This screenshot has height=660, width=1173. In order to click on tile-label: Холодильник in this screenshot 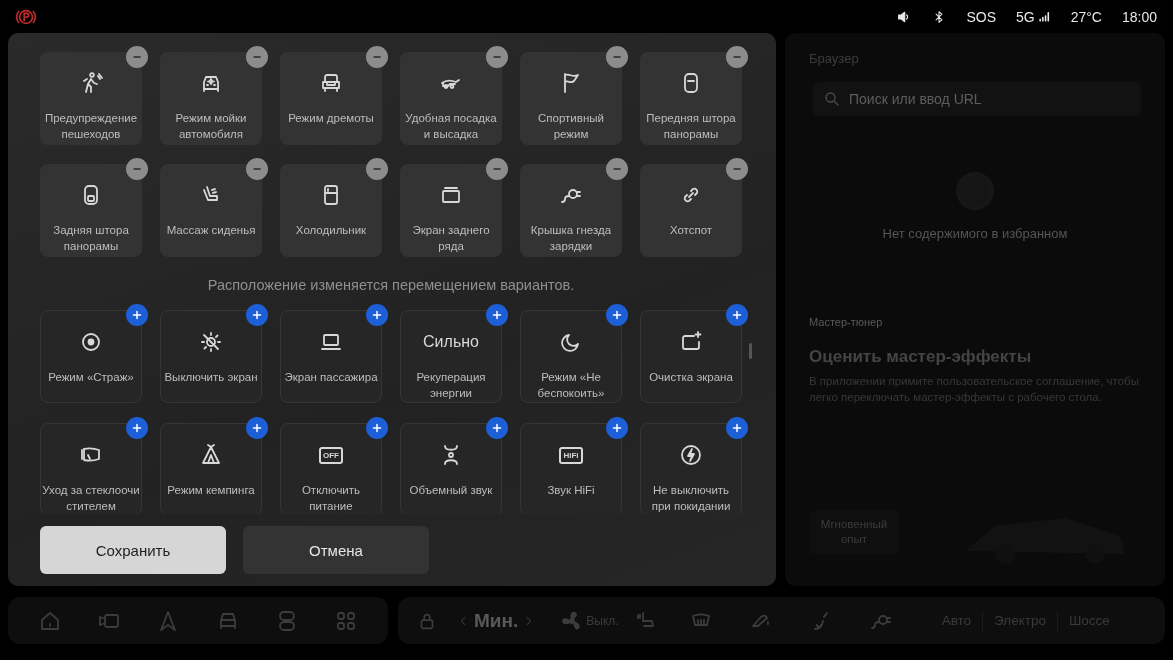, I will do `click(331, 230)`.